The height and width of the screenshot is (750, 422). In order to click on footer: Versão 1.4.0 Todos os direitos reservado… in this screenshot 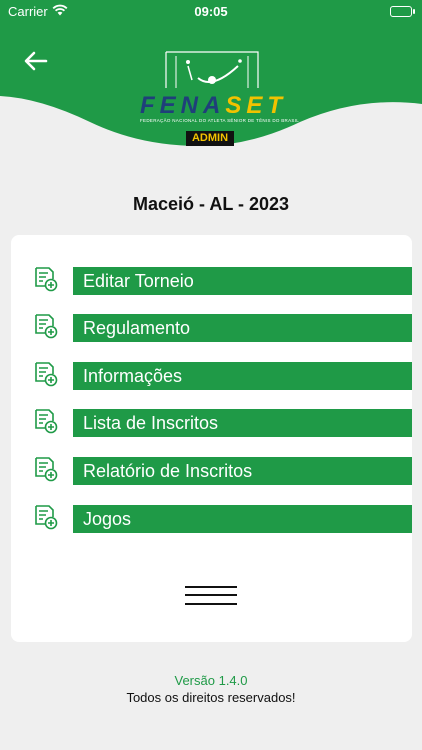, I will do `click(211, 689)`.